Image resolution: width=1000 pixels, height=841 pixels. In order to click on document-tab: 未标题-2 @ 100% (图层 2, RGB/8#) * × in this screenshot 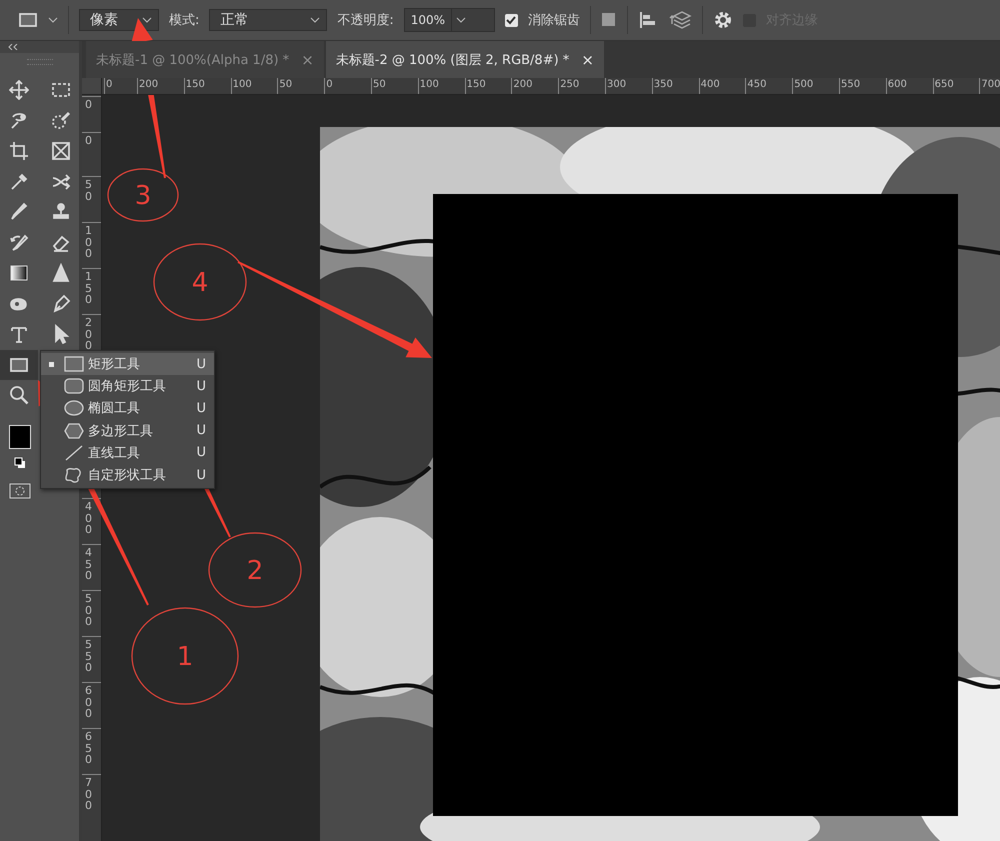, I will do `click(465, 59)`.